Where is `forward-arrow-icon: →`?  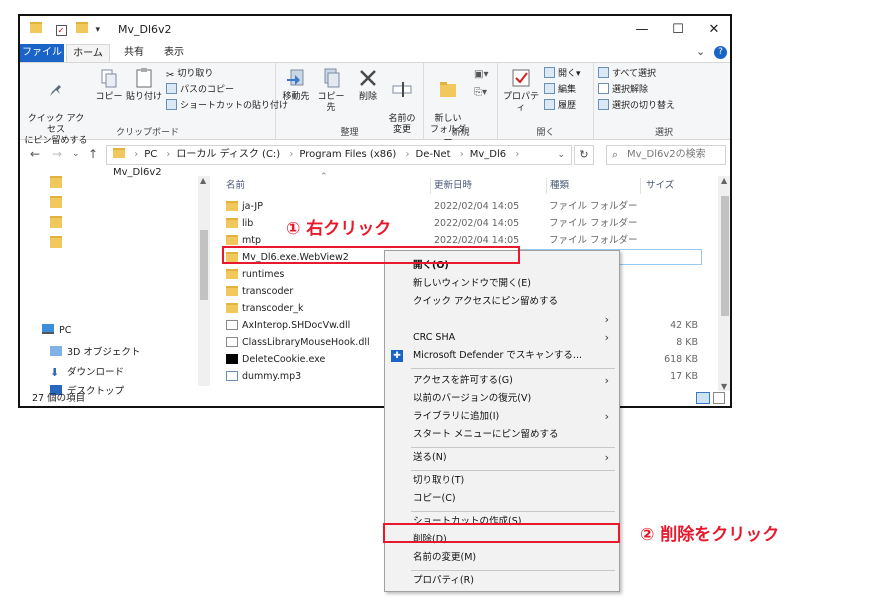
forward-arrow-icon: → is located at coordinates (57, 154).